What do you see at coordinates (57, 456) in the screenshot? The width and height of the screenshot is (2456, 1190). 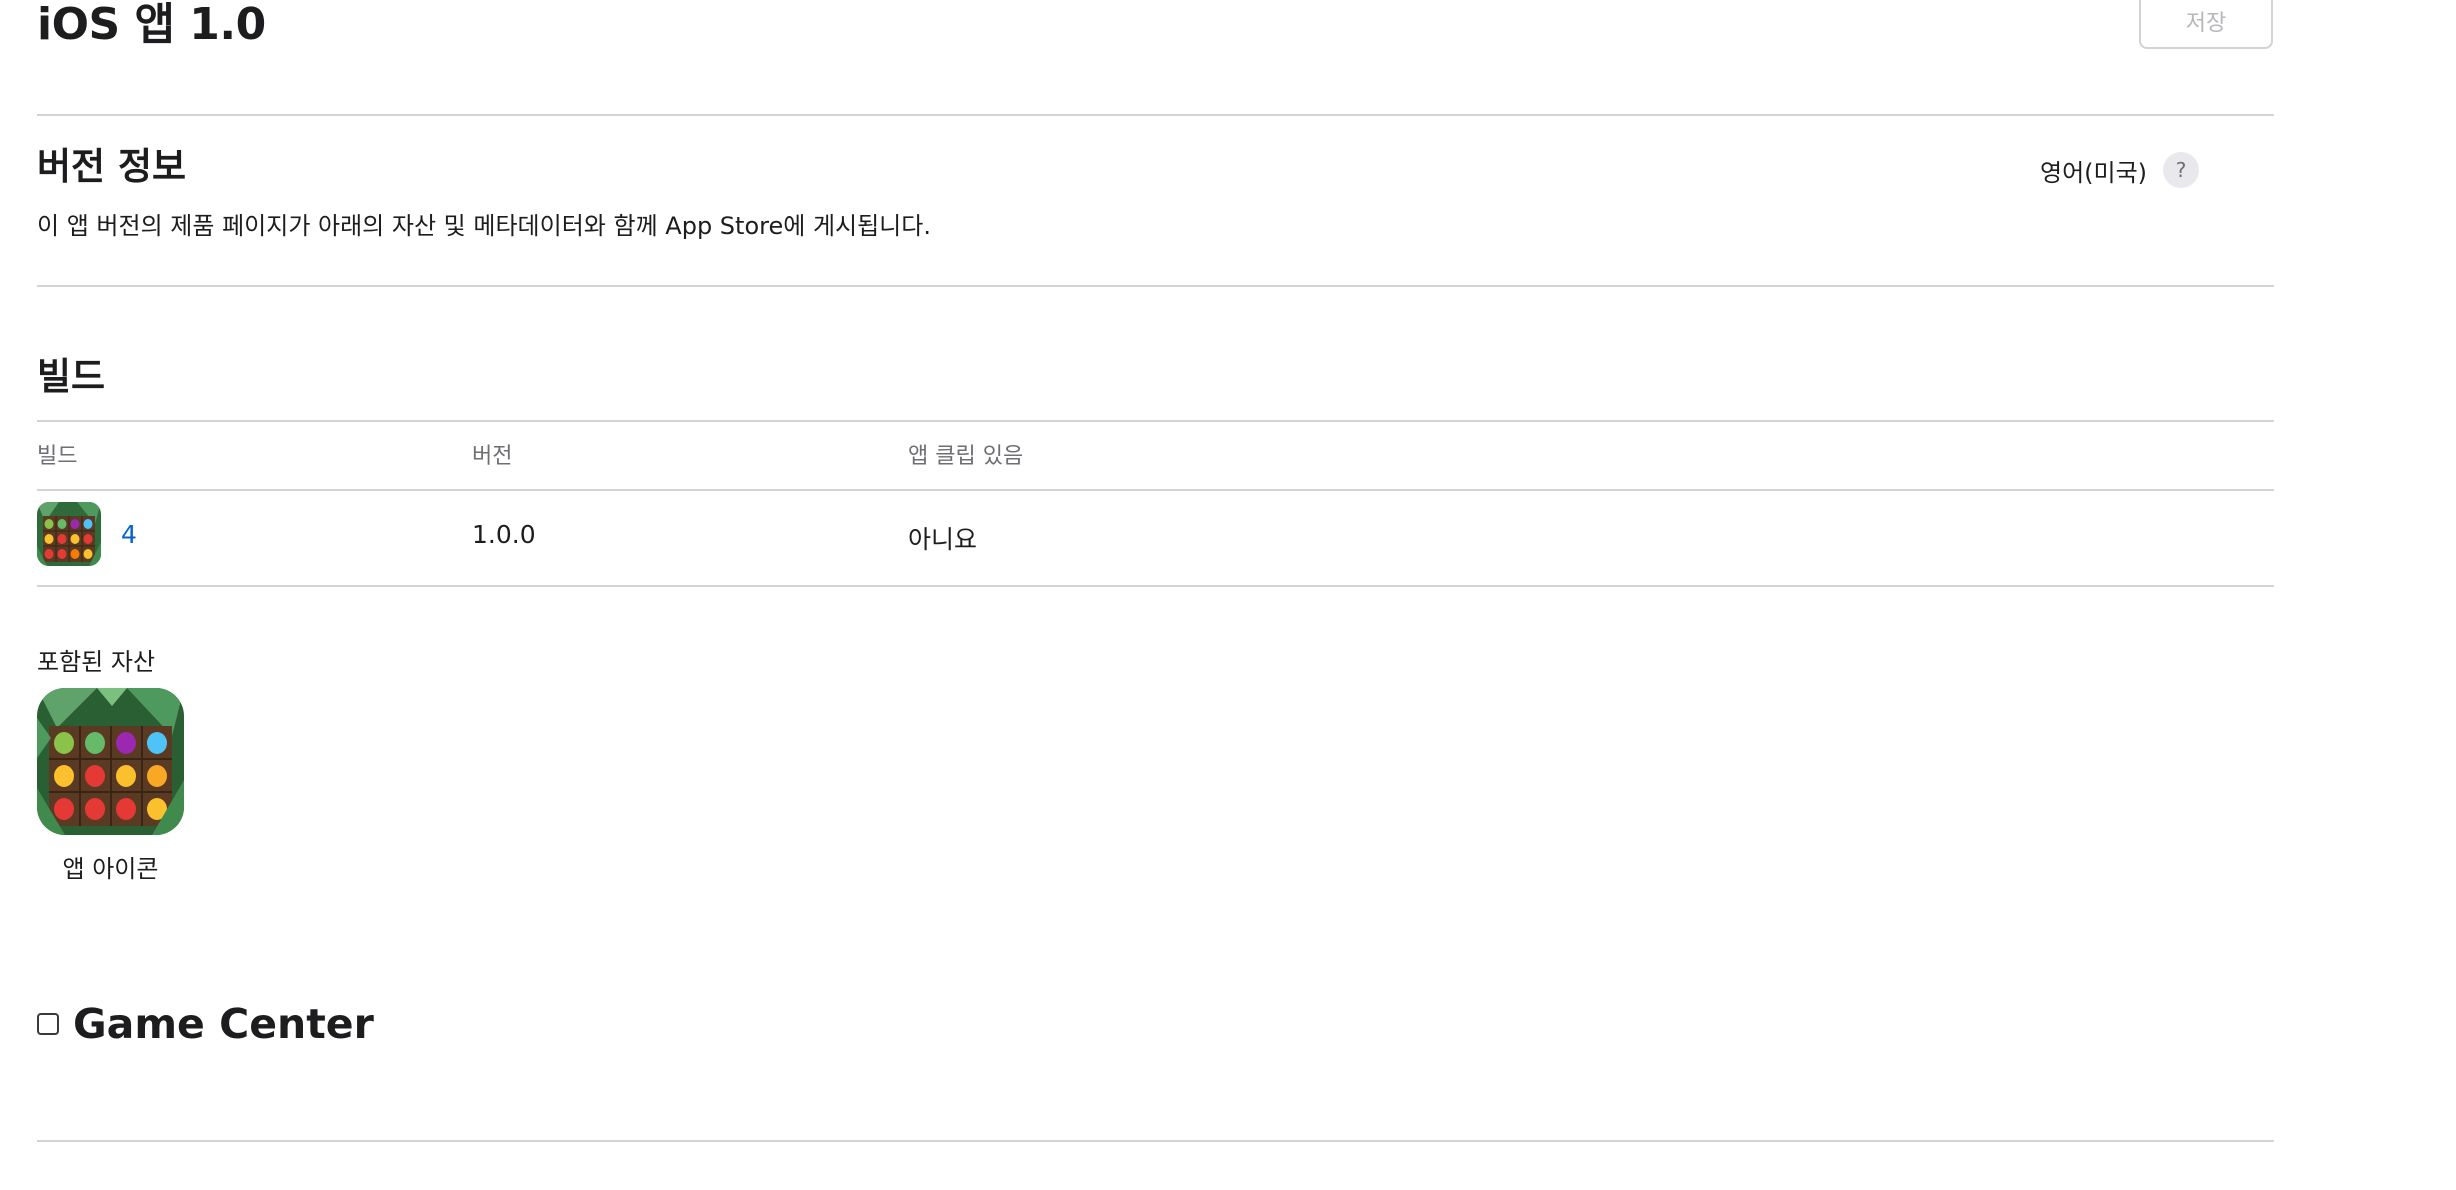 I see `column-header-build: 빌드` at bounding box center [57, 456].